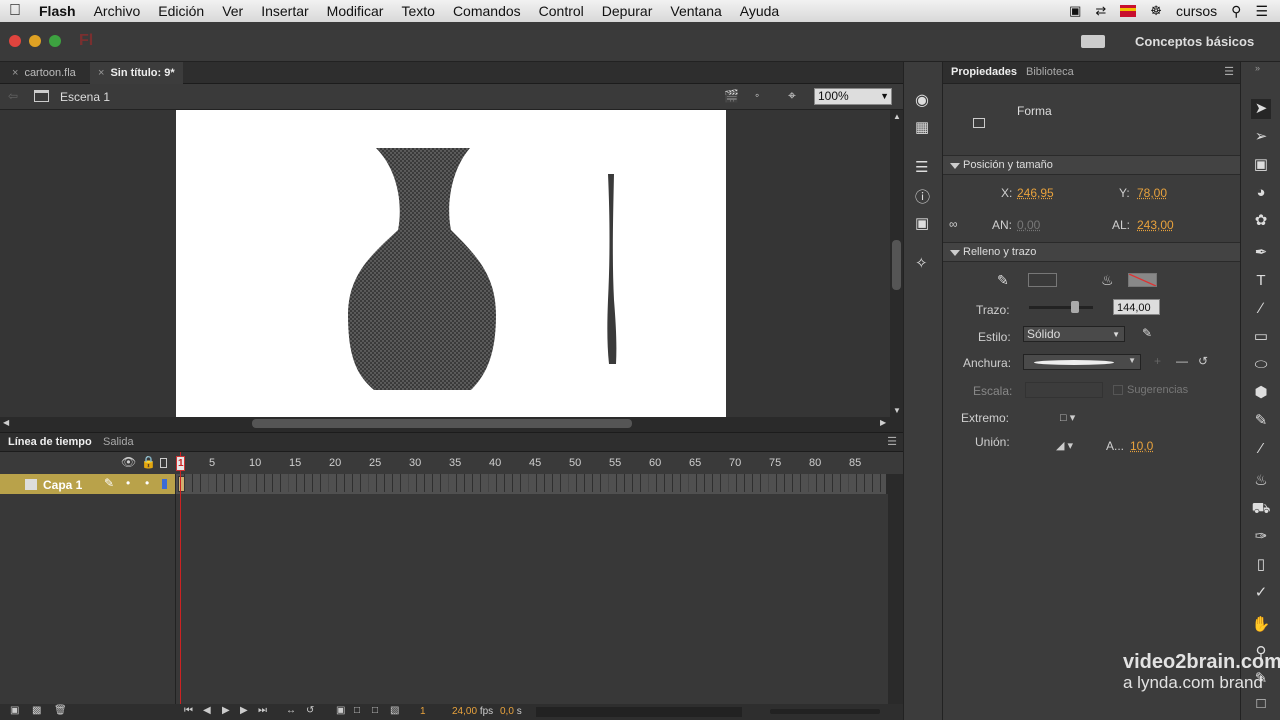 The image size is (1280, 720). I want to click on timeline-ruler: 👁 🔒 1510152025303540455055606570758085, so click(451, 463).